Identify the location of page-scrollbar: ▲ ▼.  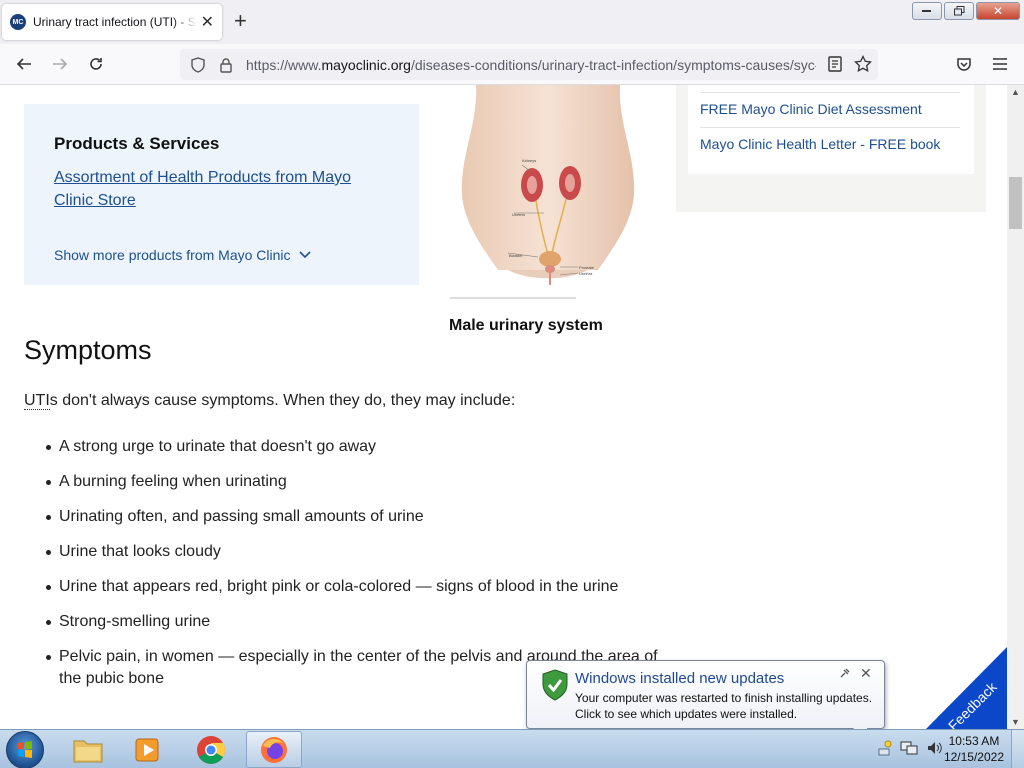
(1015, 407).